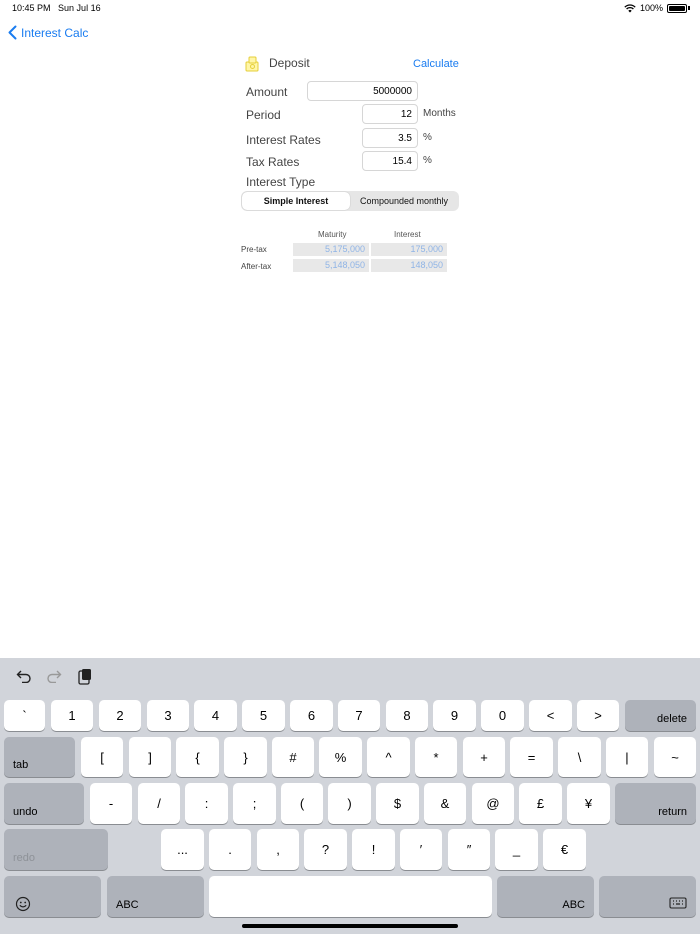 Image resolution: width=700 pixels, height=934 pixels. Describe the element at coordinates (55, 32) in the screenshot. I see `back-label: Interest Calc` at that location.